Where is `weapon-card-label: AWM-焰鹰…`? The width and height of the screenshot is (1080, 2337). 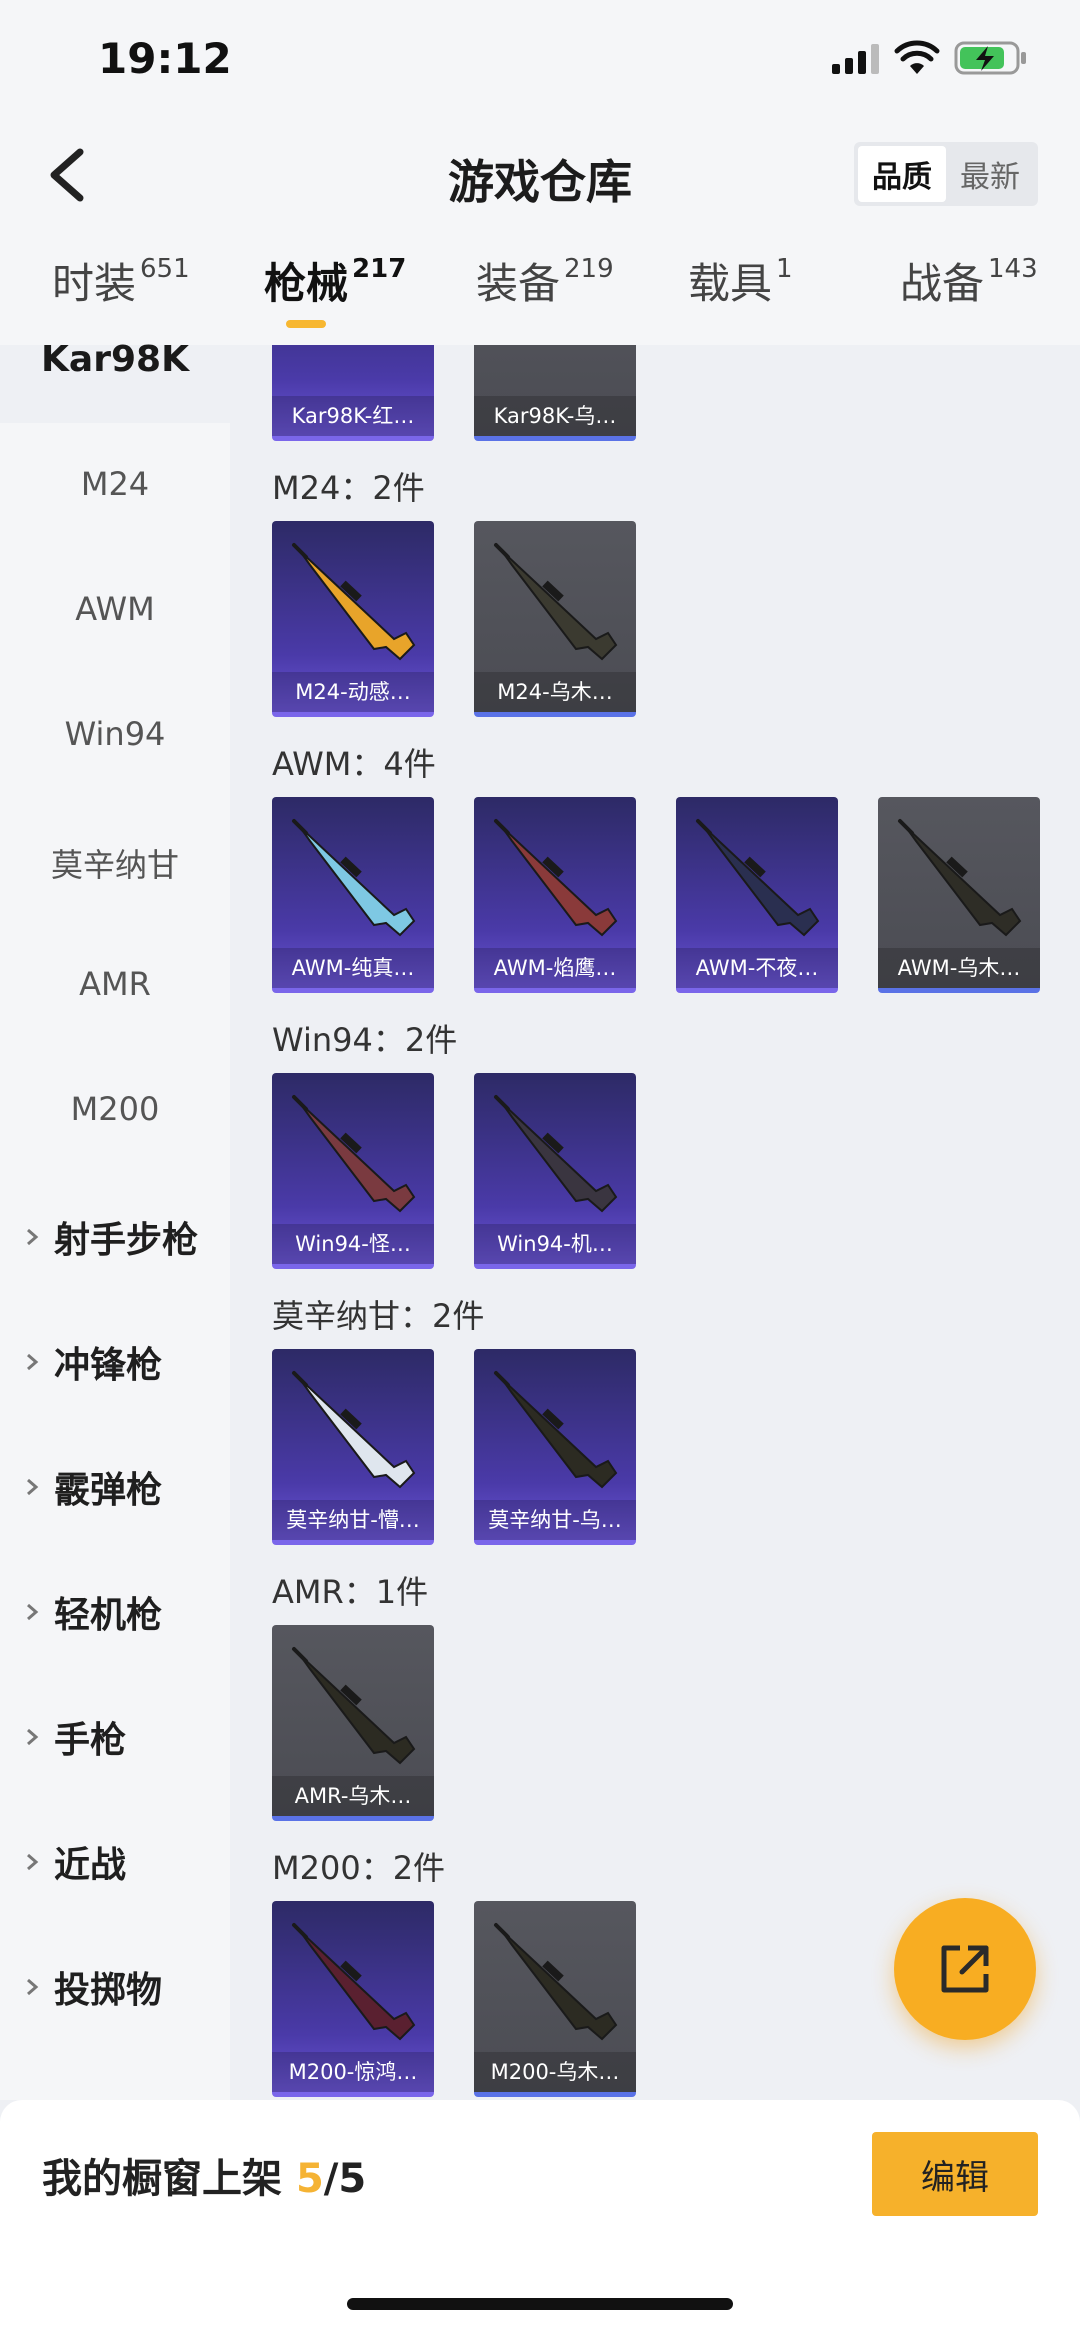
weapon-card-label: AWM-焰鹰… is located at coordinates (555, 968).